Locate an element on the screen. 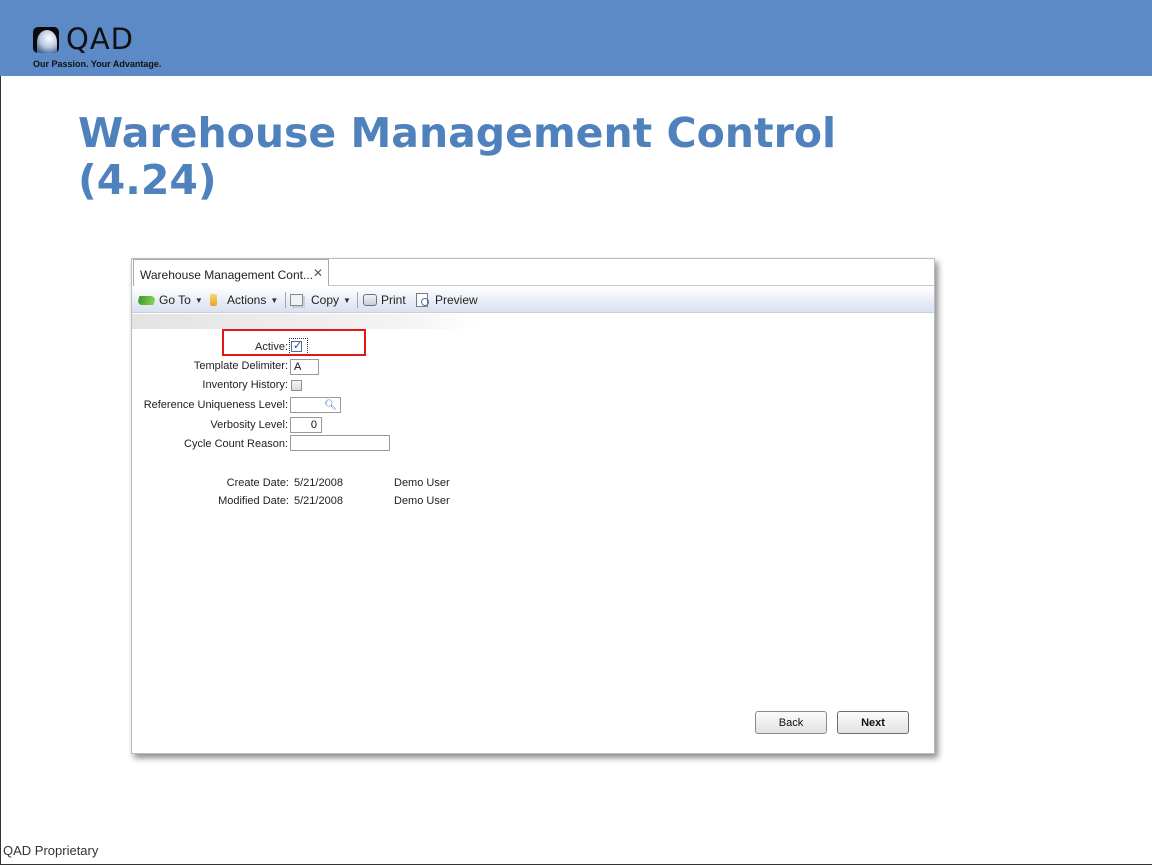 The height and width of the screenshot is (865, 1152). create-date-value: 5/21/2008 is located at coordinates (318, 483).